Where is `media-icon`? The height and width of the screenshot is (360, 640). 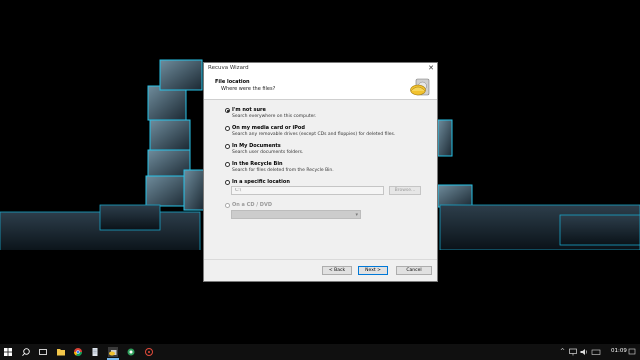 media-icon is located at coordinates (149, 352).